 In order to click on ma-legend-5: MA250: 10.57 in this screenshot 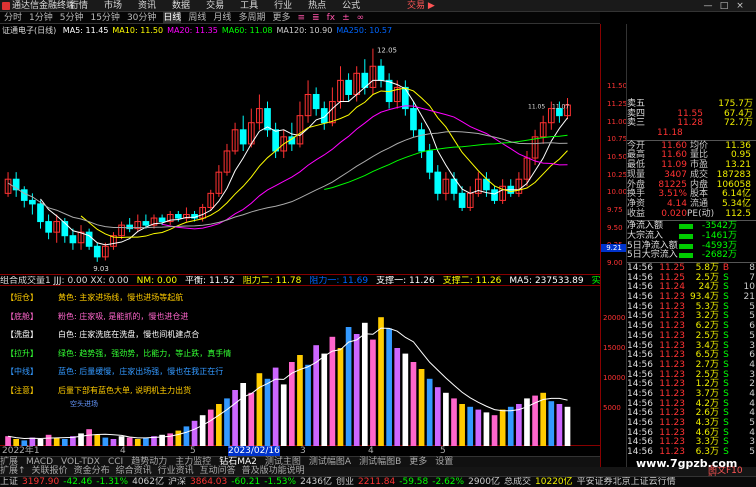, I will do `click(364, 30)`.